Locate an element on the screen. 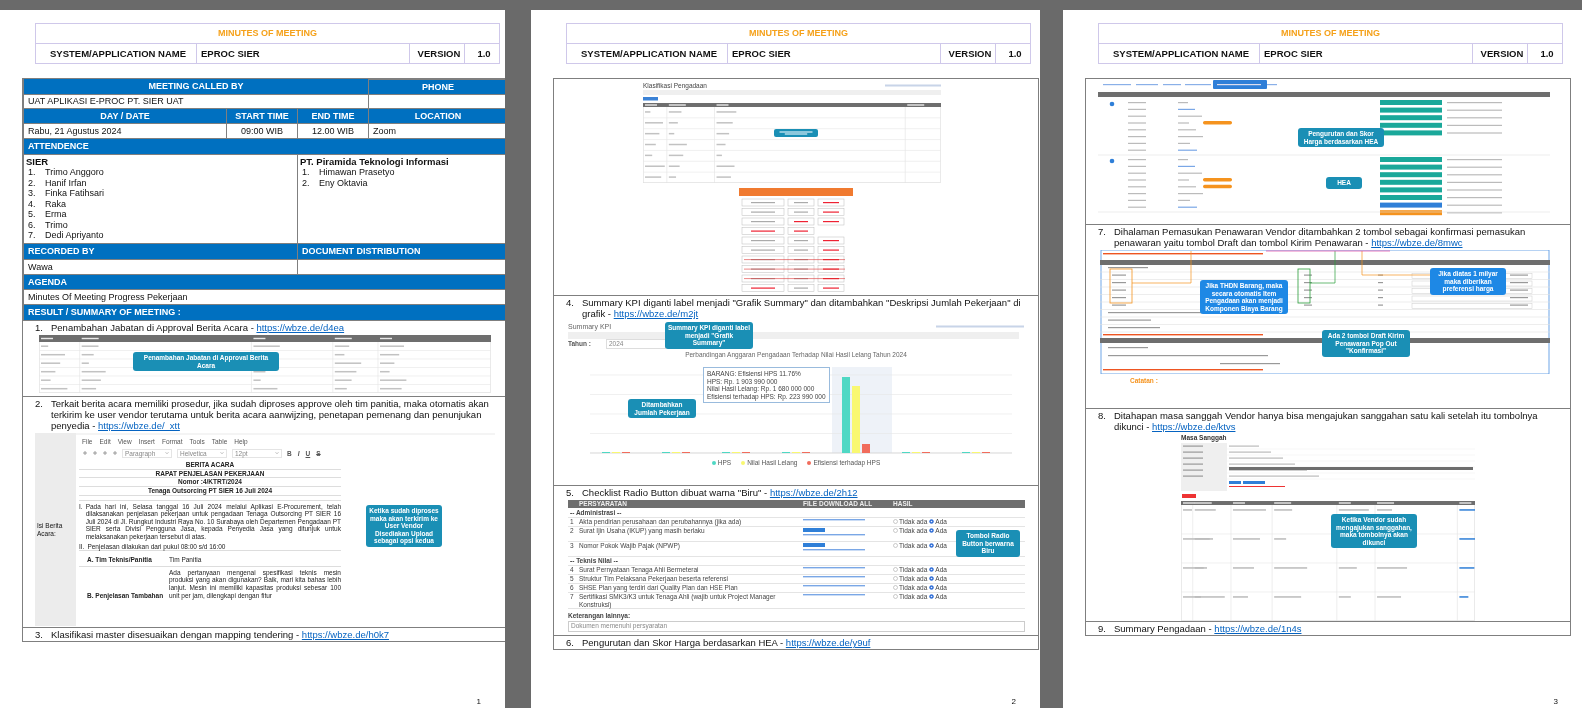 The width and height of the screenshot is (1582, 708). list-number: 3. is located at coordinates (32, 193).